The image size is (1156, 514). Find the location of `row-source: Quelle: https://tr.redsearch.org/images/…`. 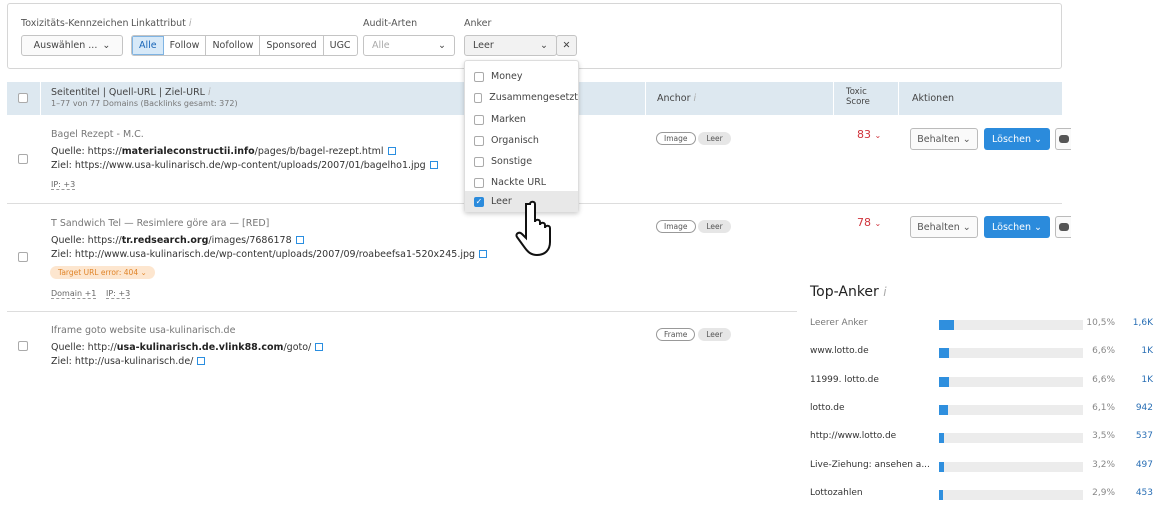

row-source: Quelle: https://tr.redsearch.org/images/… is located at coordinates (177, 240).